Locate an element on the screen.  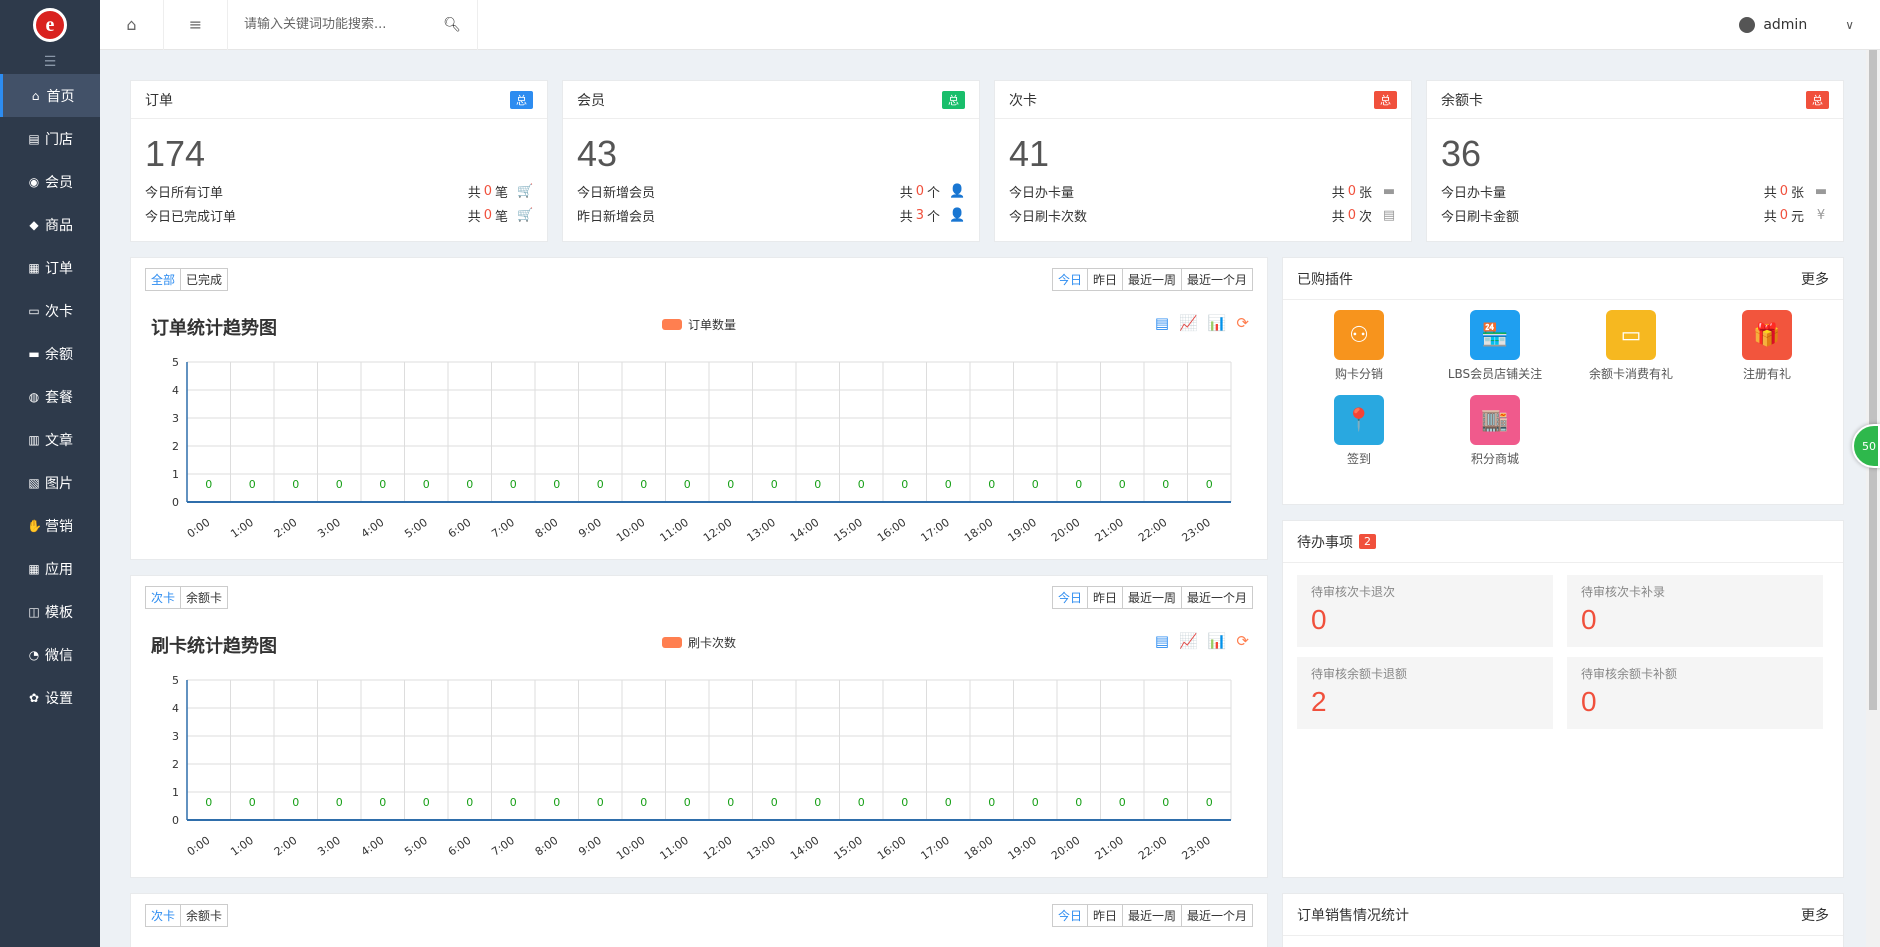
stat-row-prefix: 共 is located at coordinates (906, 217).